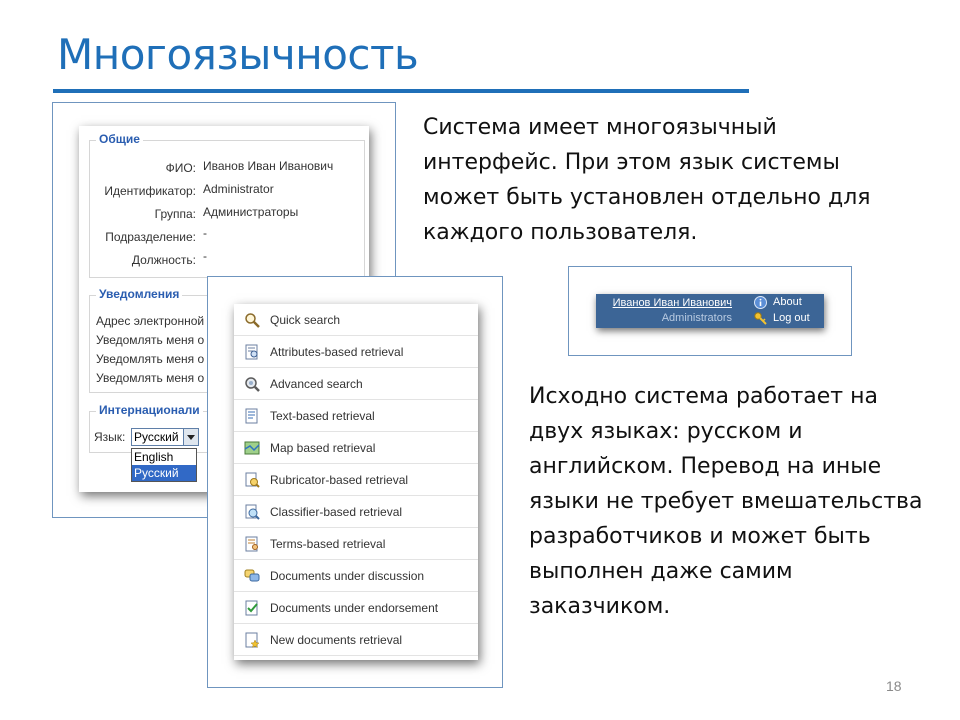 The height and width of the screenshot is (720, 960). I want to click on menu-item-new-documents: New documents retrieval, so click(356, 640).